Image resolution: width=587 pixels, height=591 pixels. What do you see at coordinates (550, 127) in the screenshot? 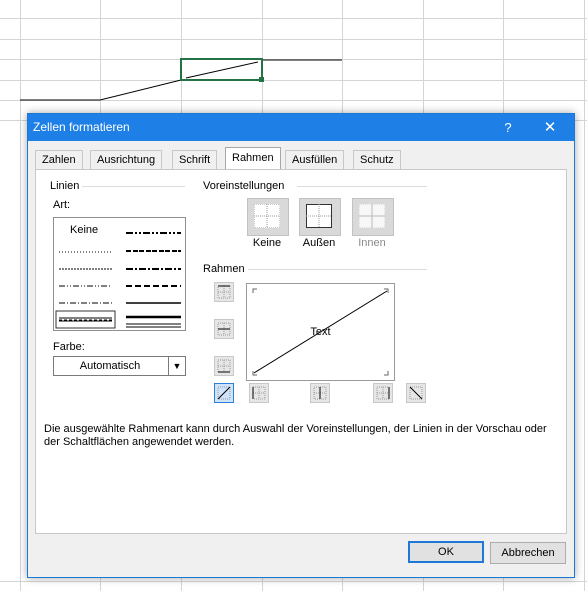
I see `close-button: ✕` at bounding box center [550, 127].